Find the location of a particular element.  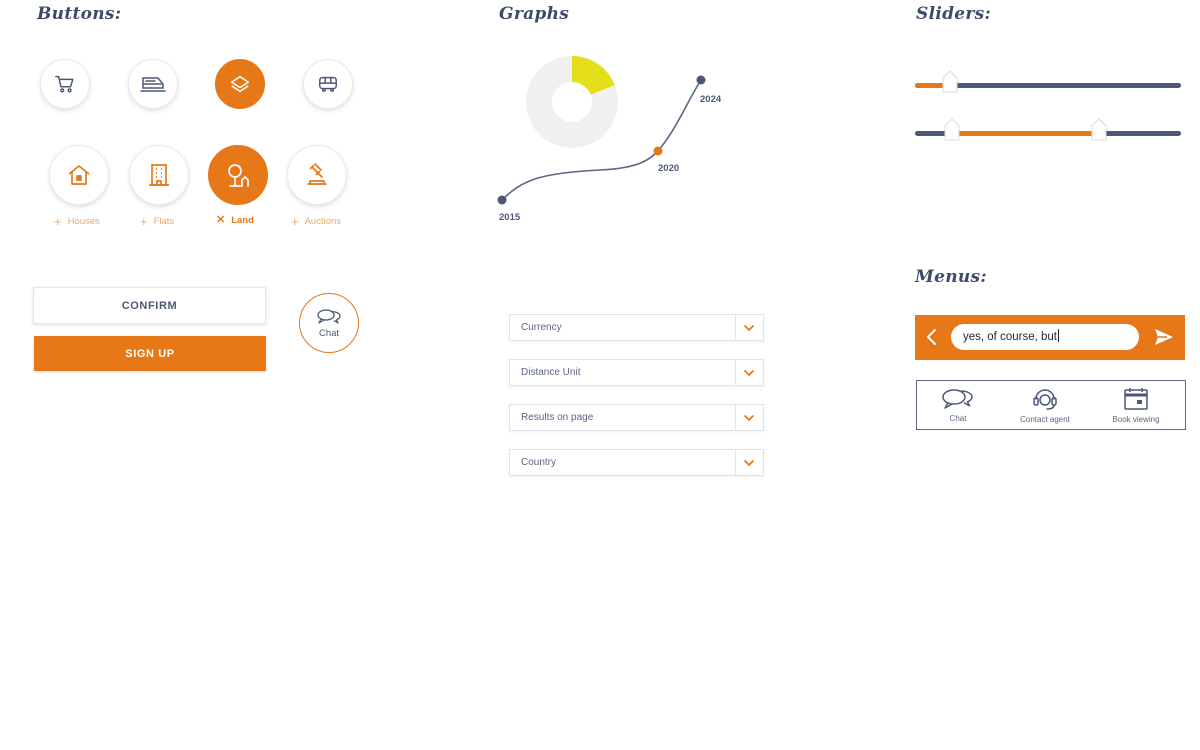

tree-icon is located at coordinates (238, 175).